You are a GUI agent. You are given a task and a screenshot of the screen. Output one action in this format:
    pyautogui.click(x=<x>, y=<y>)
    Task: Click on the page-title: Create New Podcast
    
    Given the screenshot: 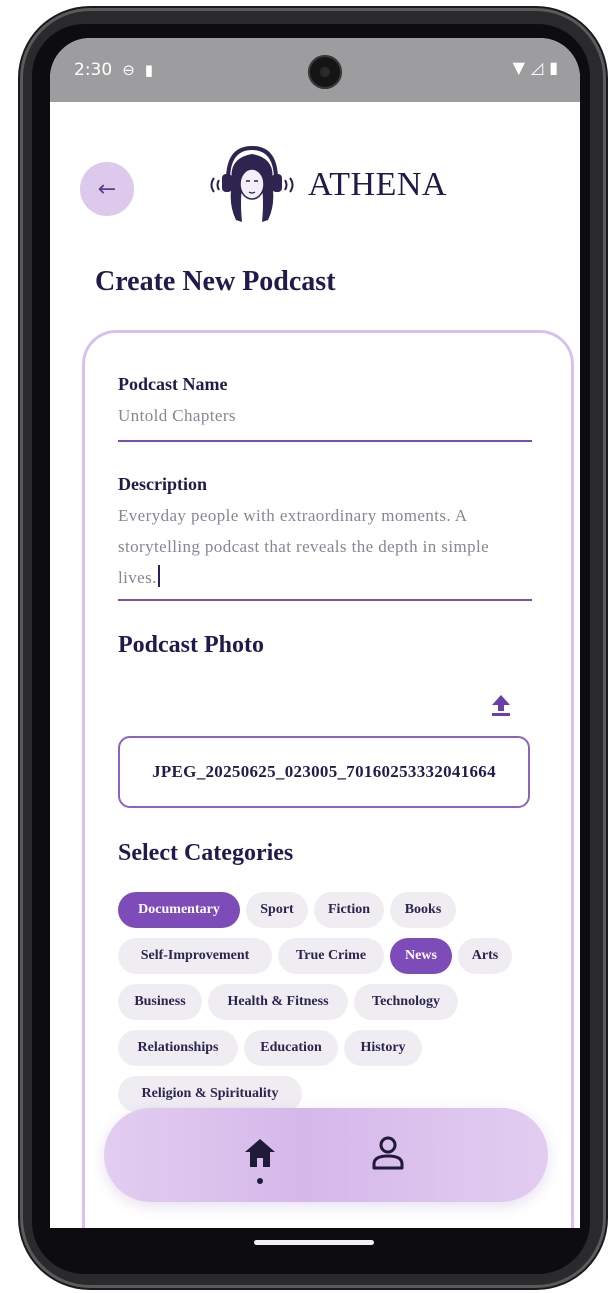 What is the action you would take?
    pyautogui.click(x=215, y=281)
    